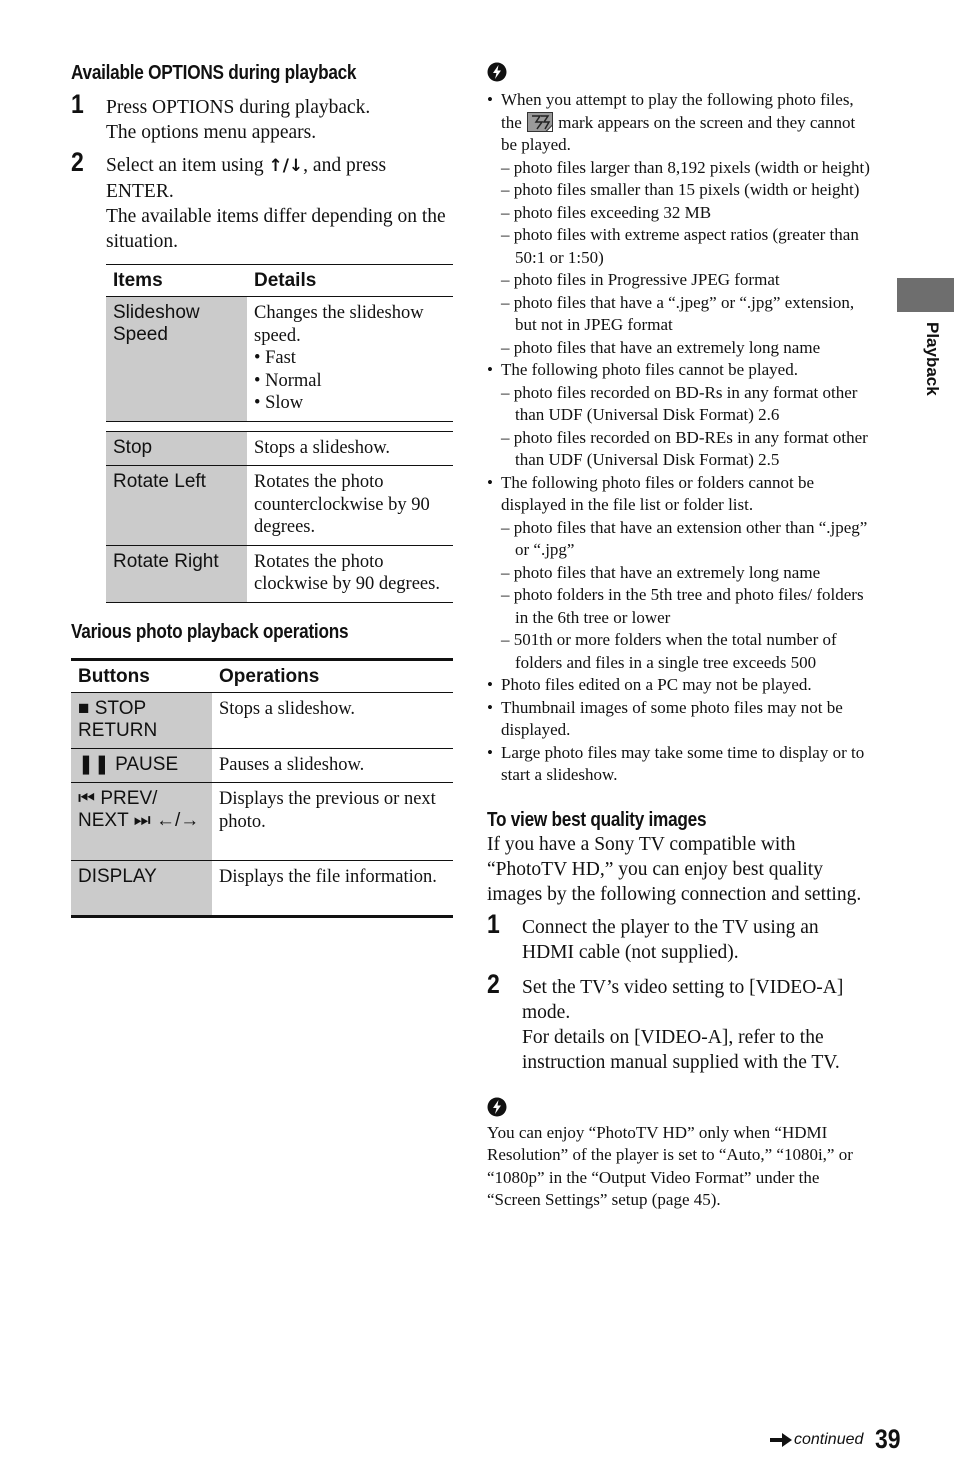  What do you see at coordinates (141, 765) in the screenshot?
I see `button-cell: ❚❚ PAUSE` at bounding box center [141, 765].